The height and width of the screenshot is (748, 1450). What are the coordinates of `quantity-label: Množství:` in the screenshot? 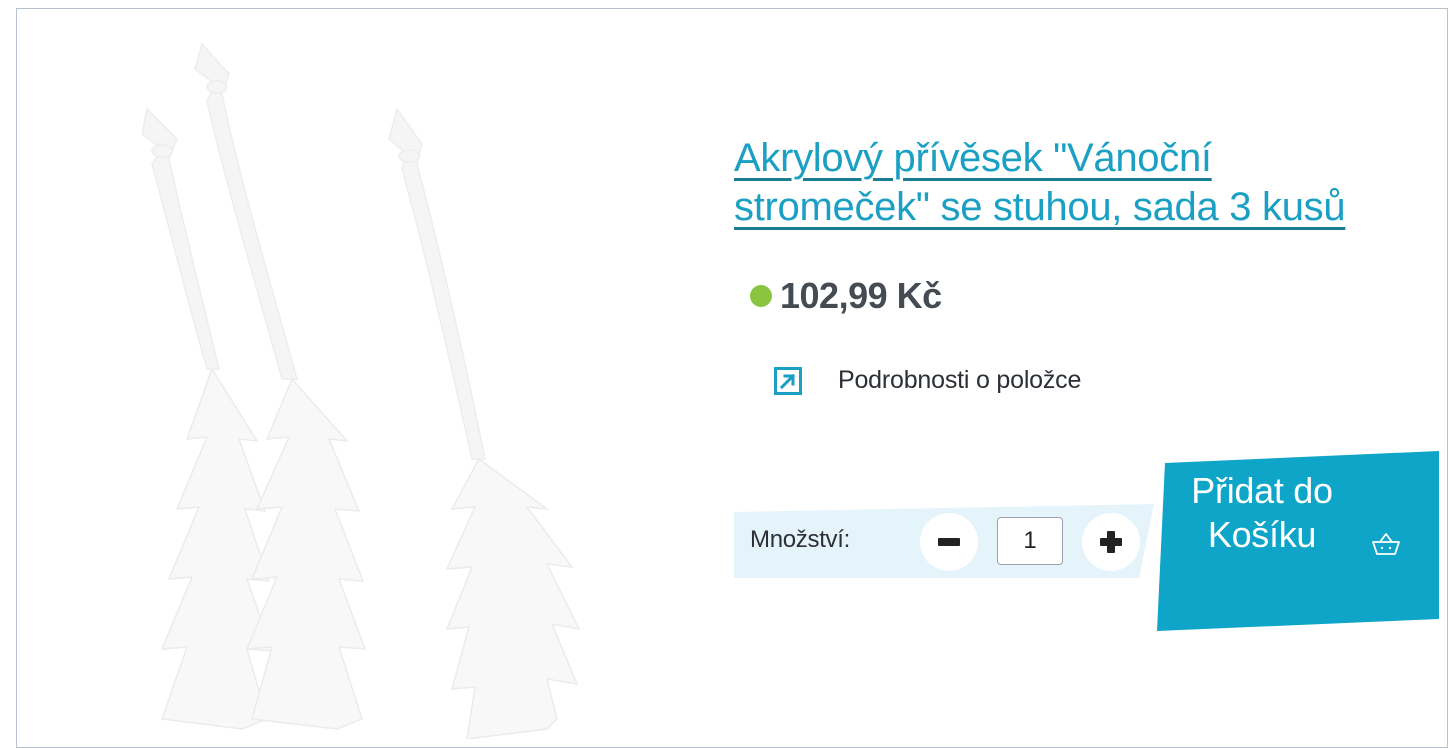 It's located at (800, 539).